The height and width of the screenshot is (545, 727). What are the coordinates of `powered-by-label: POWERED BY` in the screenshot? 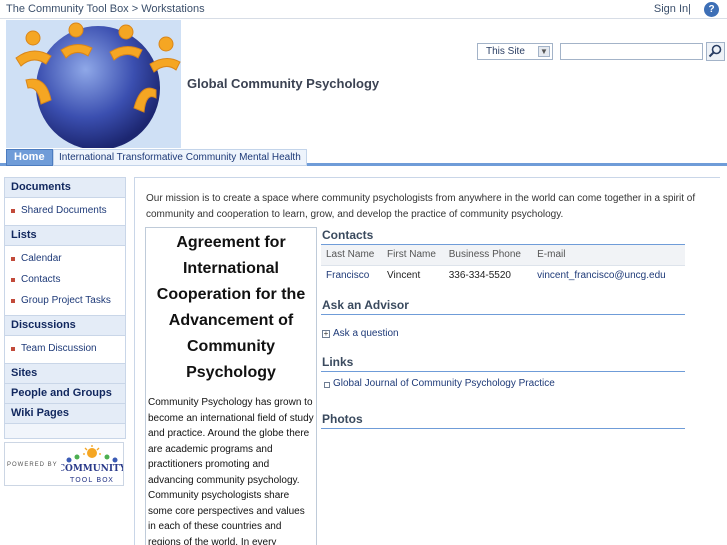 It's located at (32, 465).